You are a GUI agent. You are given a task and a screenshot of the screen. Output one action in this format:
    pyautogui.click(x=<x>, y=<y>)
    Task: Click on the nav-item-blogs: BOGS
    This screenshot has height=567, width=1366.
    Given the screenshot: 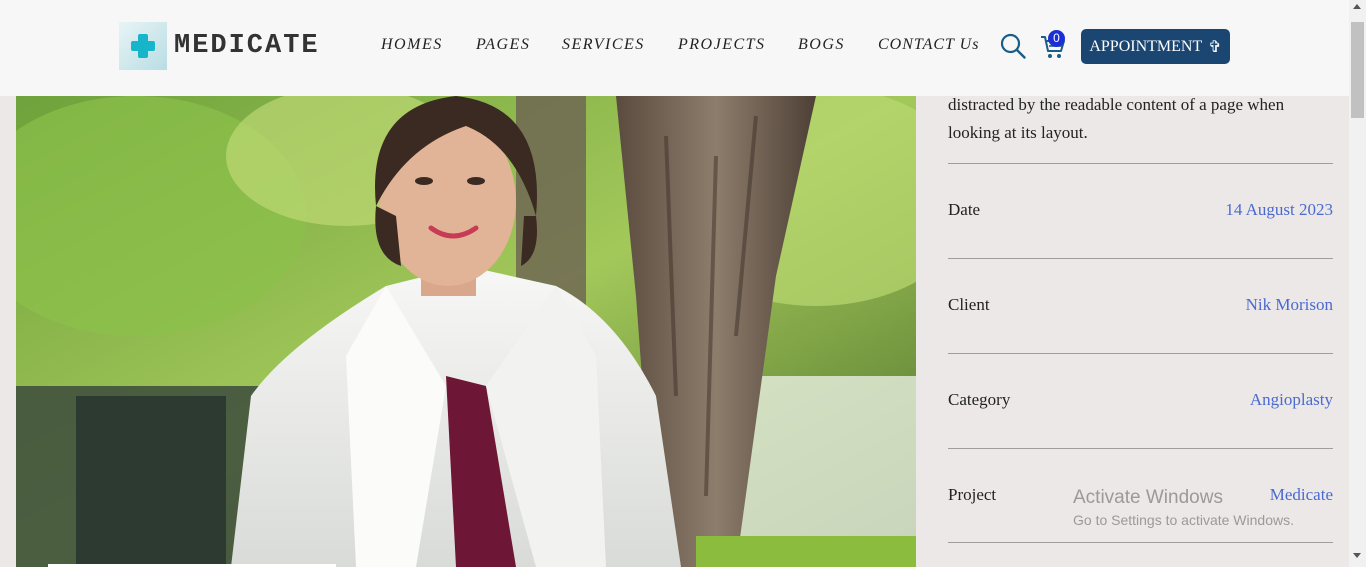 What is the action you would take?
    pyautogui.click(x=821, y=45)
    